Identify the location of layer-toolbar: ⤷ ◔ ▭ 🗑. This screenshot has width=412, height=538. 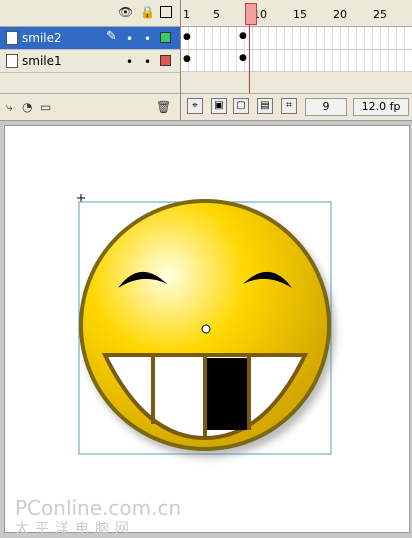
(90, 106).